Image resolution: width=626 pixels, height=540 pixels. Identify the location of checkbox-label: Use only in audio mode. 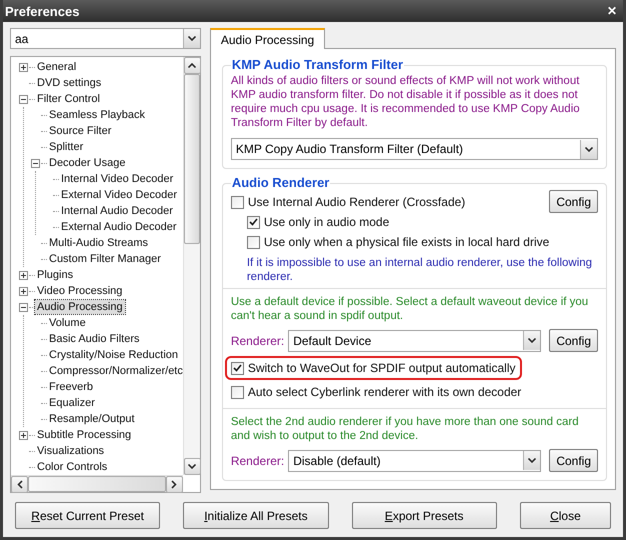
(327, 222).